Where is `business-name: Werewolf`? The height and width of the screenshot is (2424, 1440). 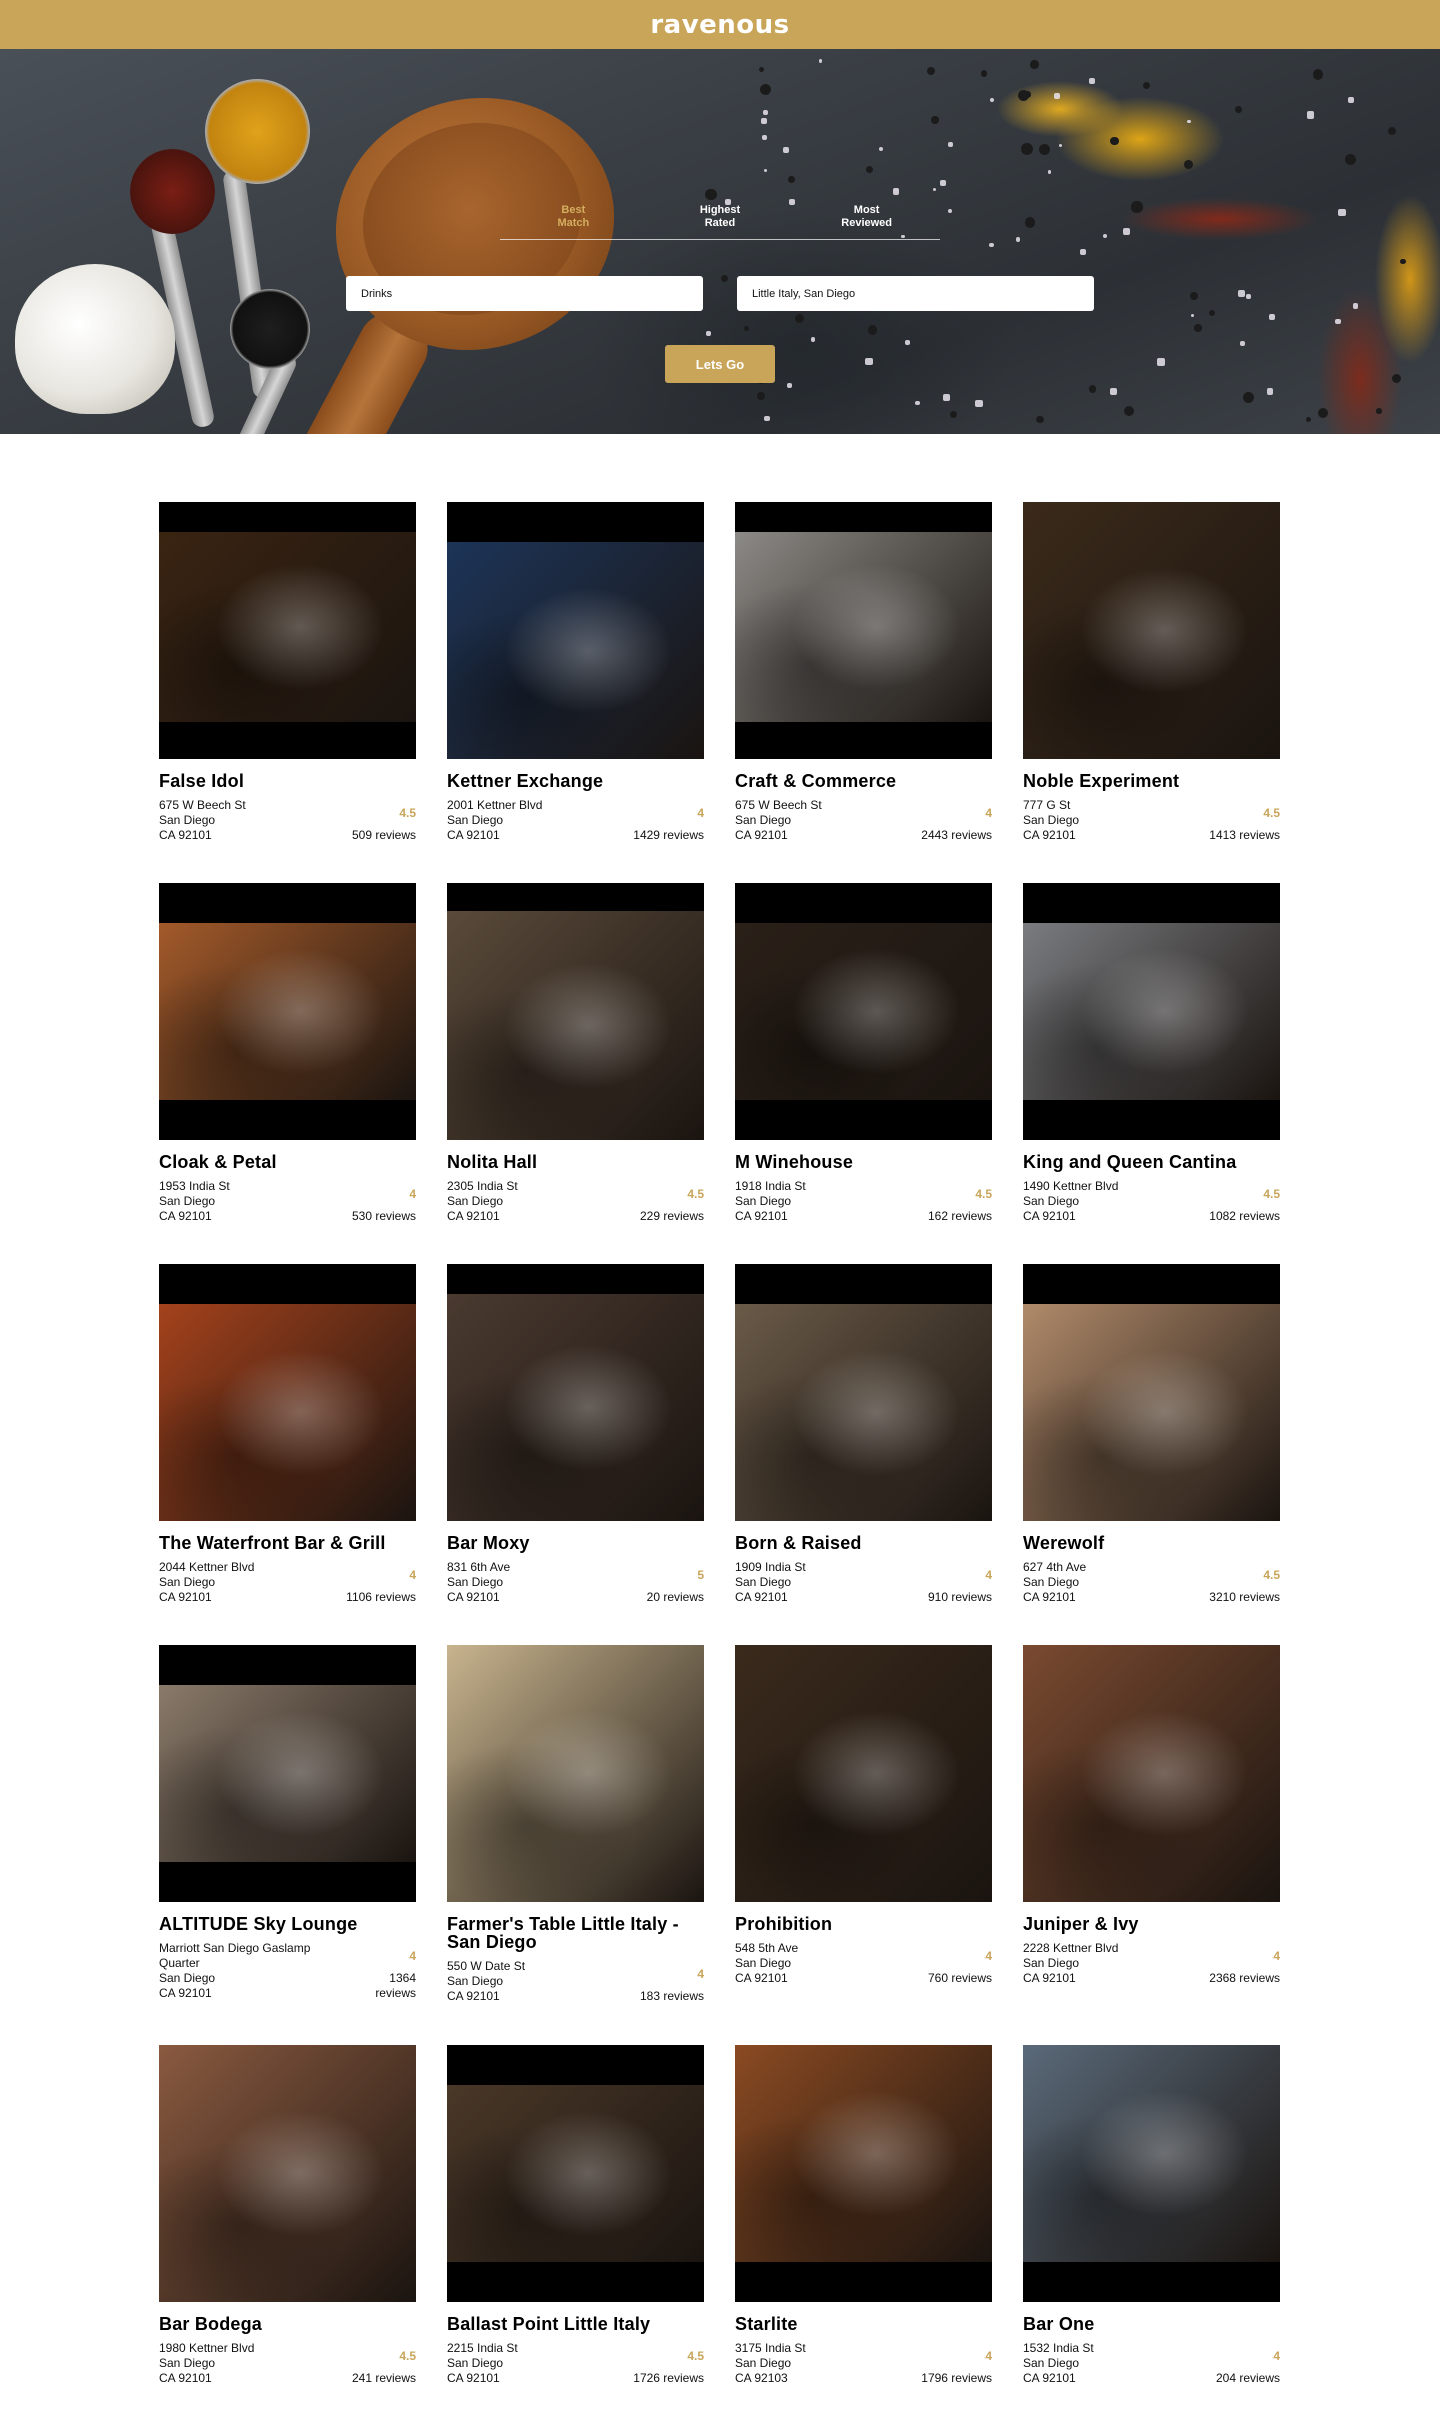 business-name: Werewolf is located at coordinates (1151, 1543).